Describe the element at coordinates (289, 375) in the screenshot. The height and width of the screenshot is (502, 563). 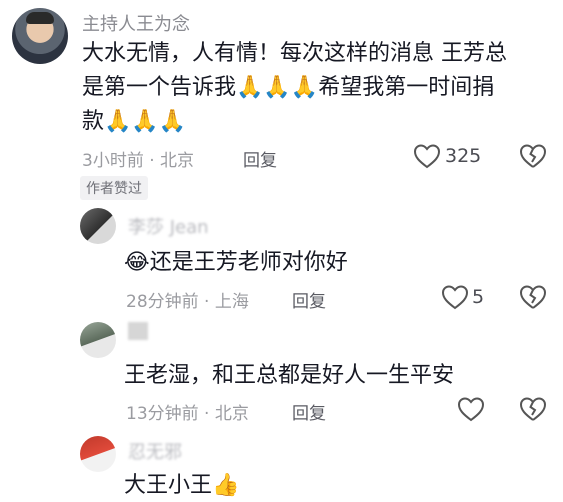
I see `comment-text: 王老湿，和王总都是好人一生平安` at that location.